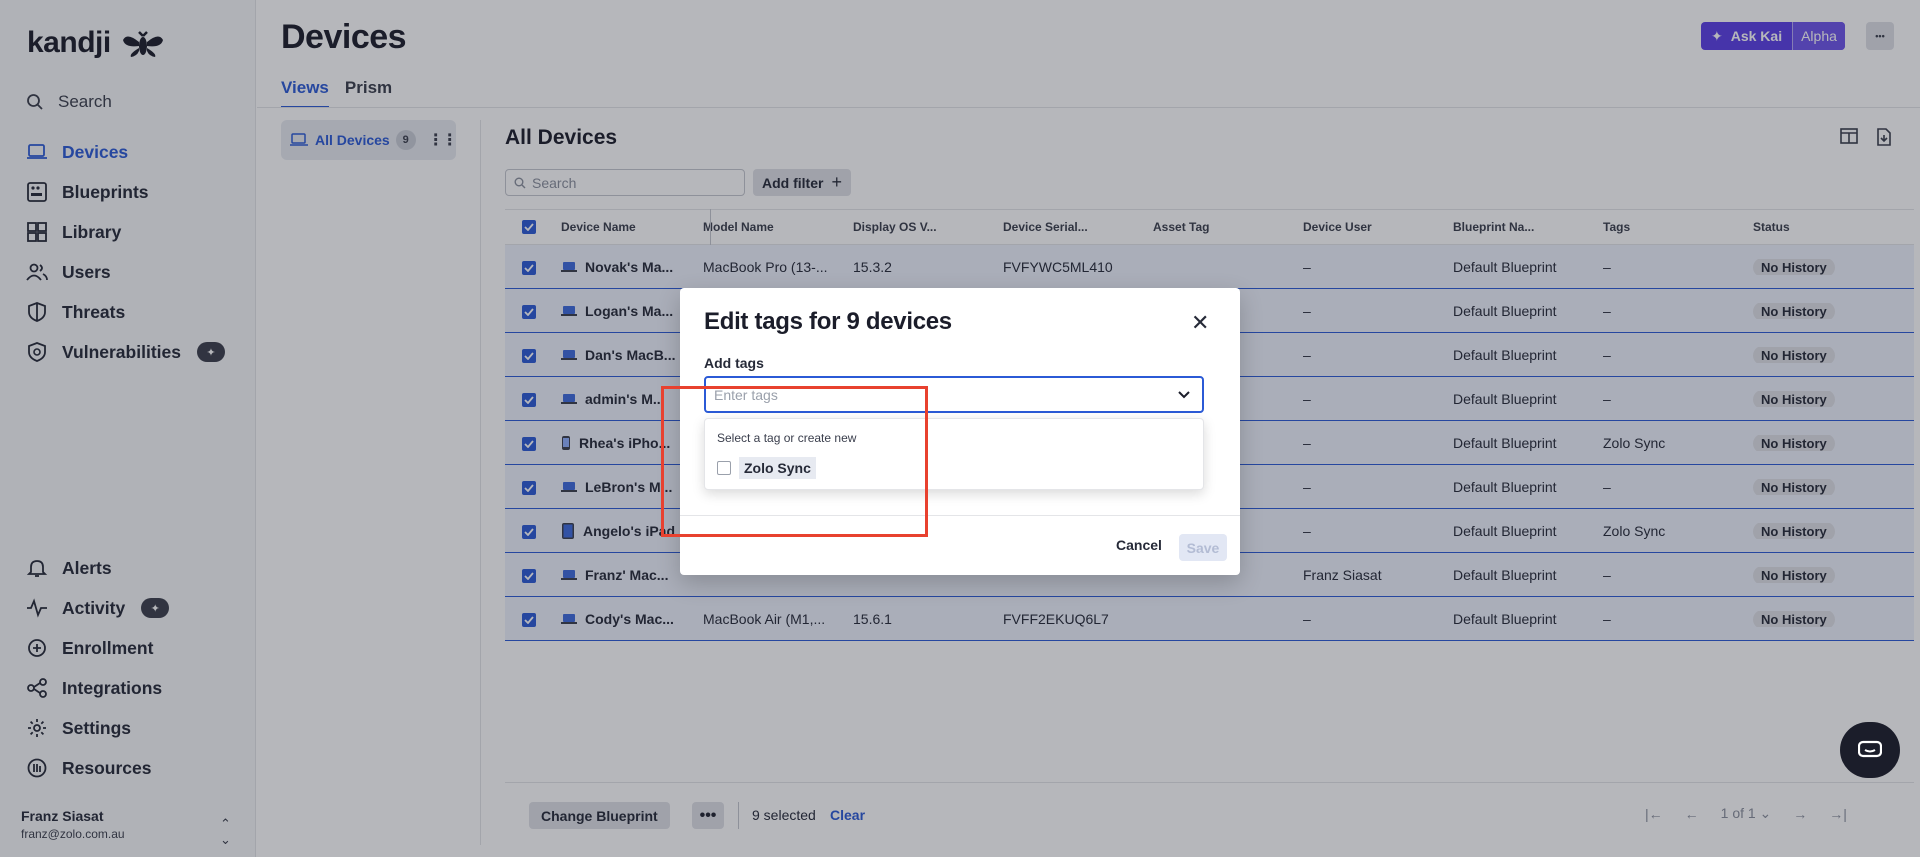  I want to click on cancel-button: Cancel, so click(1139, 545).